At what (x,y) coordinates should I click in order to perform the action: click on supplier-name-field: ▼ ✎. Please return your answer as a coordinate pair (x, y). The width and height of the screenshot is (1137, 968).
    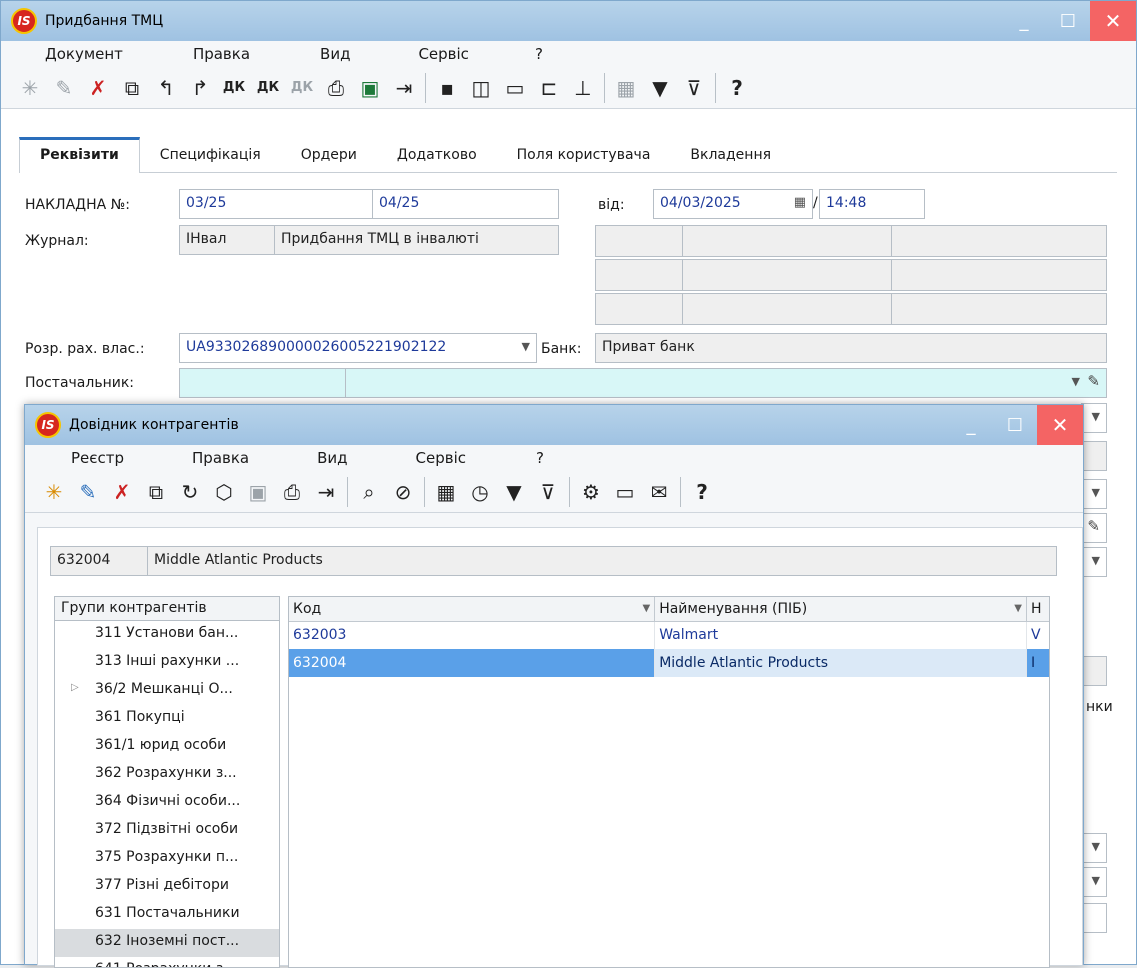
    Looking at the image, I should click on (726, 383).